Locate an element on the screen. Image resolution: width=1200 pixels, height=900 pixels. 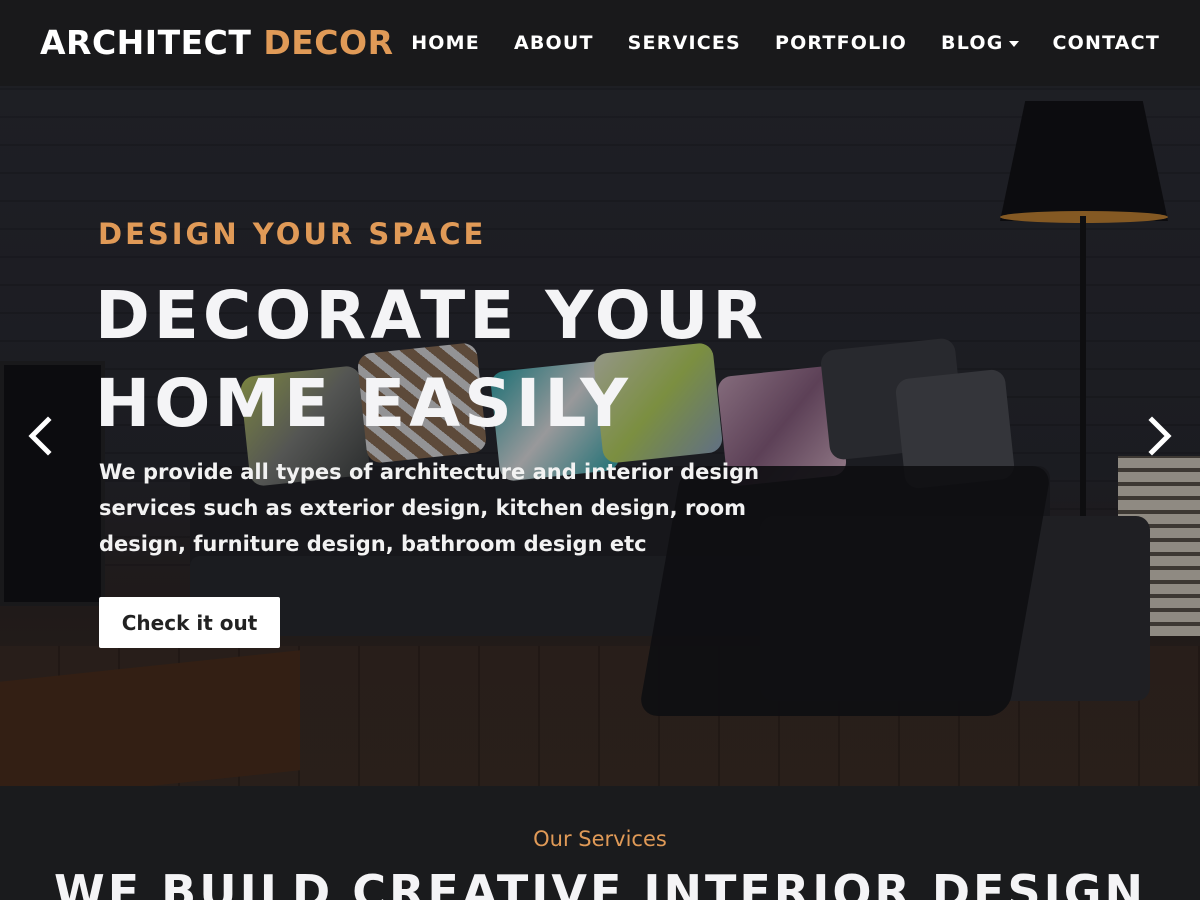
nav-contact: CONTACT is located at coordinates (1107, 43).